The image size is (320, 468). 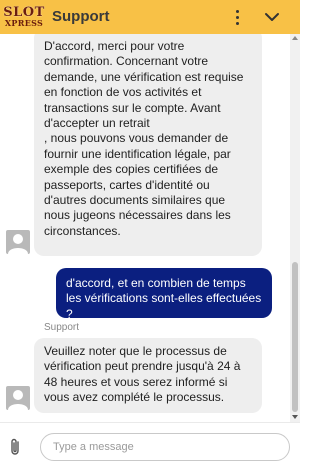 What do you see at coordinates (16, 447) in the screenshot?
I see `paperclip-icon` at bounding box center [16, 447].